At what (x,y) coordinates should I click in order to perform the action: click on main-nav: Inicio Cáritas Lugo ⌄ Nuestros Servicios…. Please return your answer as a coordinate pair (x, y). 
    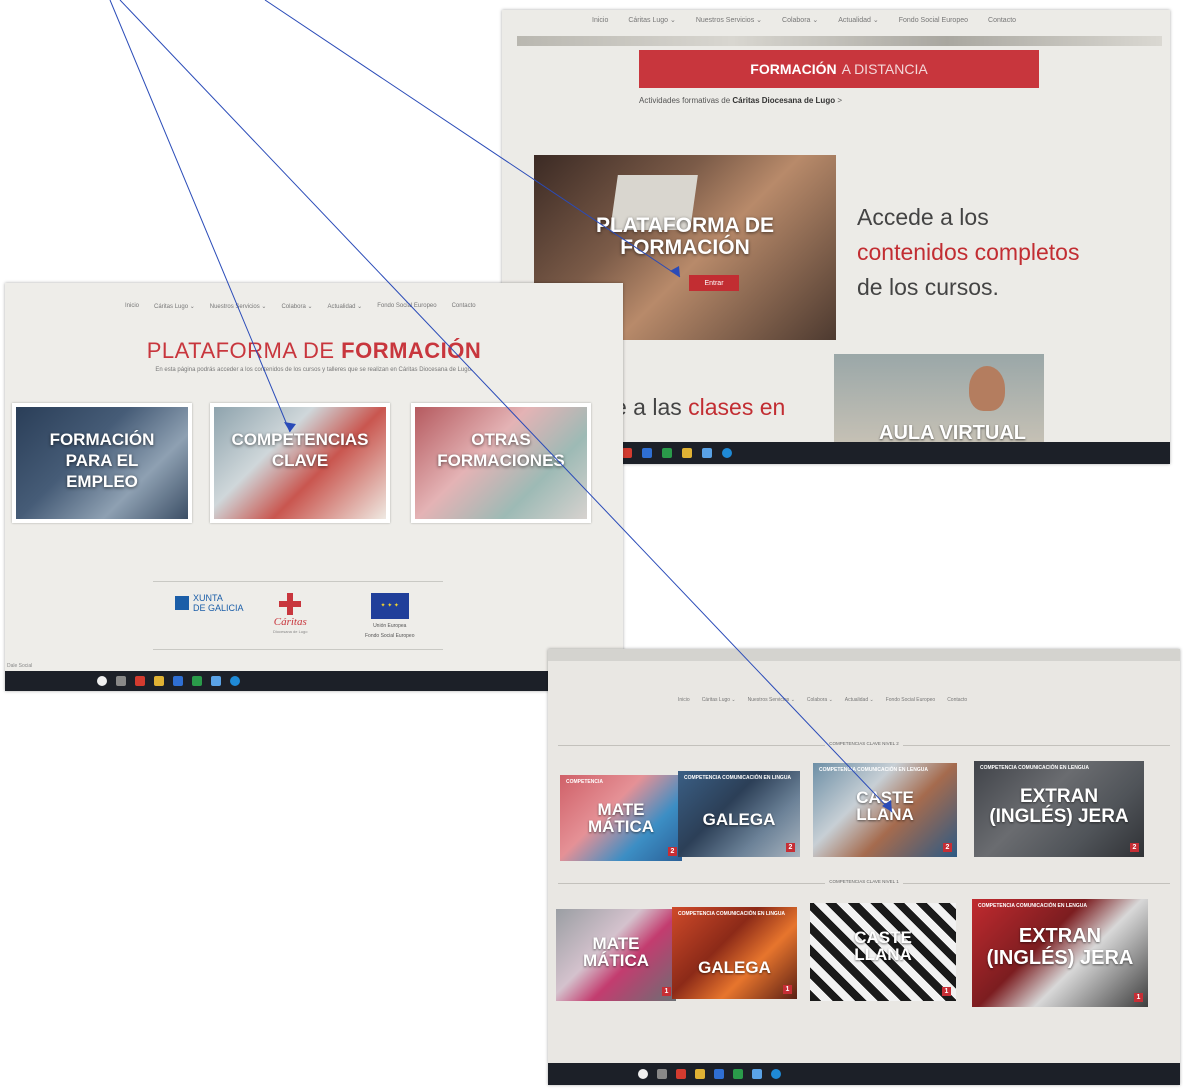
    Looking at the image, I should click on (822, 700).